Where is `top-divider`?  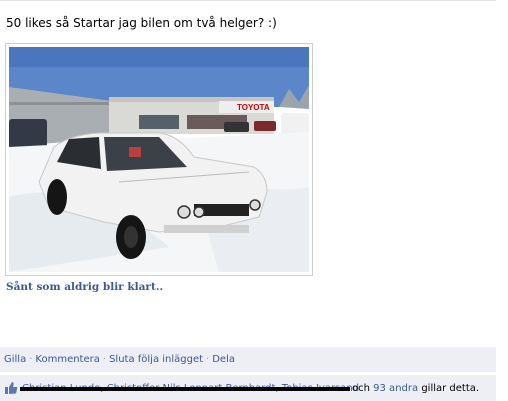
top-divider is located at coordinates (248, 0).